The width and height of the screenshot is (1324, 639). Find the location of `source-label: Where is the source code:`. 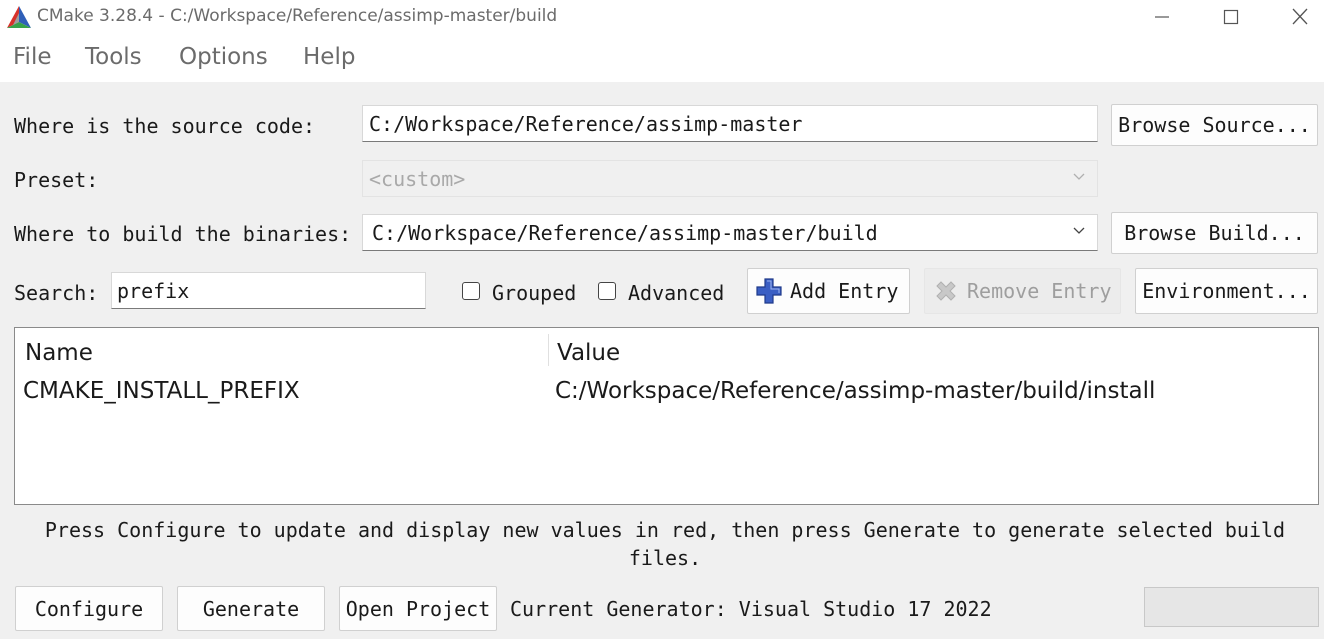

source-label: Where is the source code: is located at coordinates (165, 126).